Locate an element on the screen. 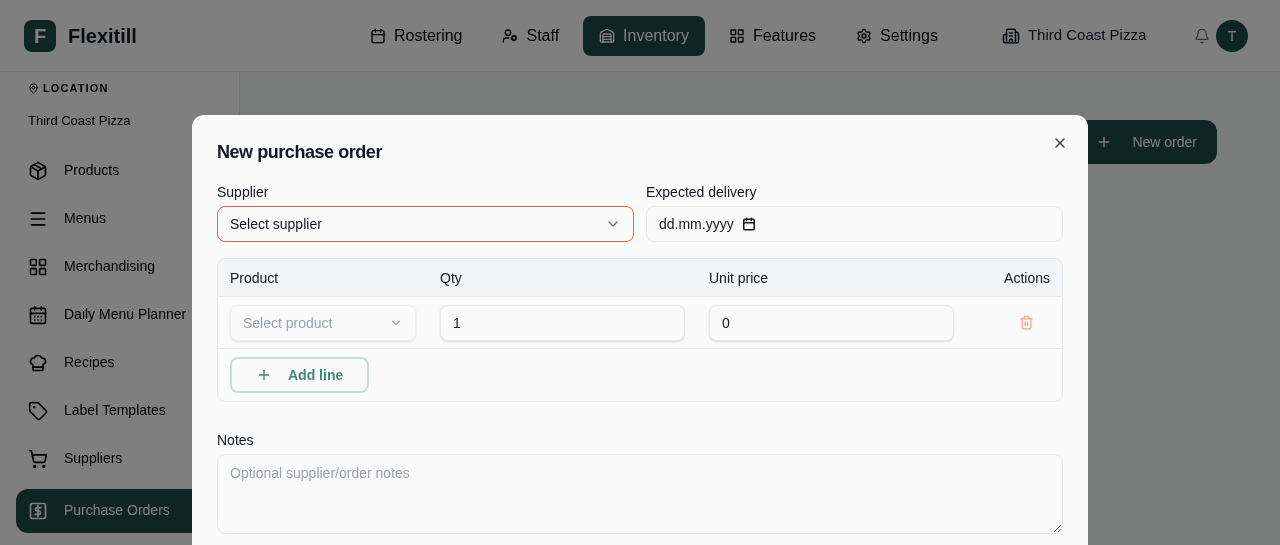 This screenshot has width=1280, height=545. sidebar-item: Label Templates is located at coordinates (119, 410).